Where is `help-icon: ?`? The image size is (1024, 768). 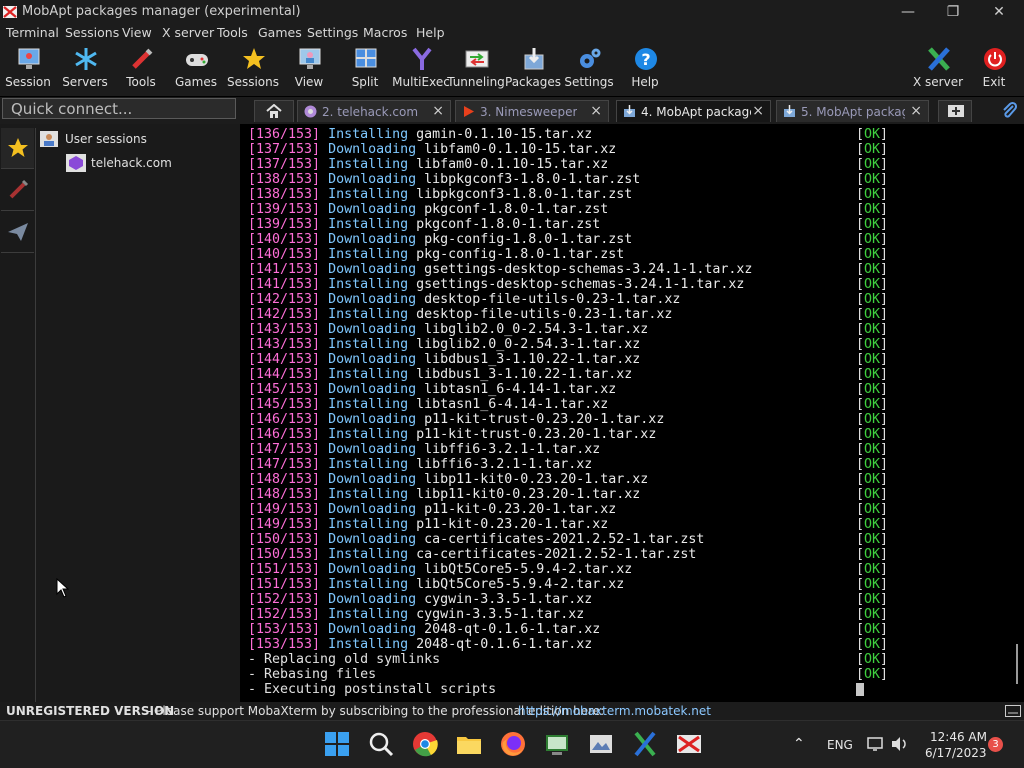 help-icon: ? is located at coordinates (646, 59).